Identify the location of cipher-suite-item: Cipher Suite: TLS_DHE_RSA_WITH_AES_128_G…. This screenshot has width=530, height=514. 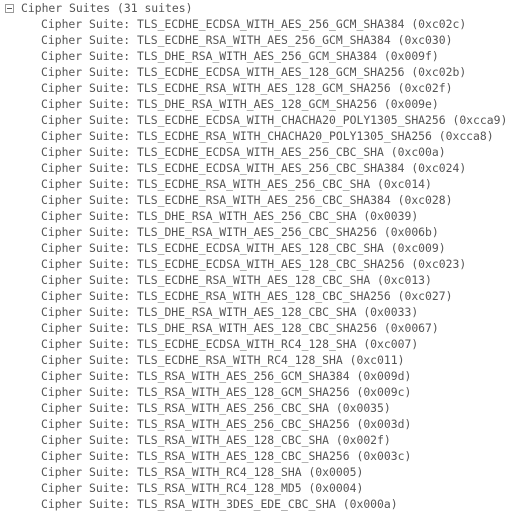
(265, 104).